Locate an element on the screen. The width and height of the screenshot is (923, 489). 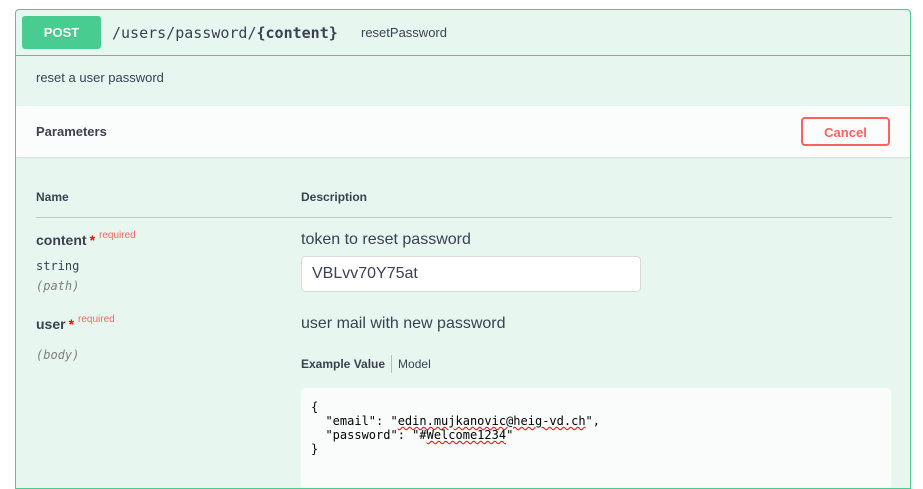
path-param: {content} is located at coordinates (297, 33).